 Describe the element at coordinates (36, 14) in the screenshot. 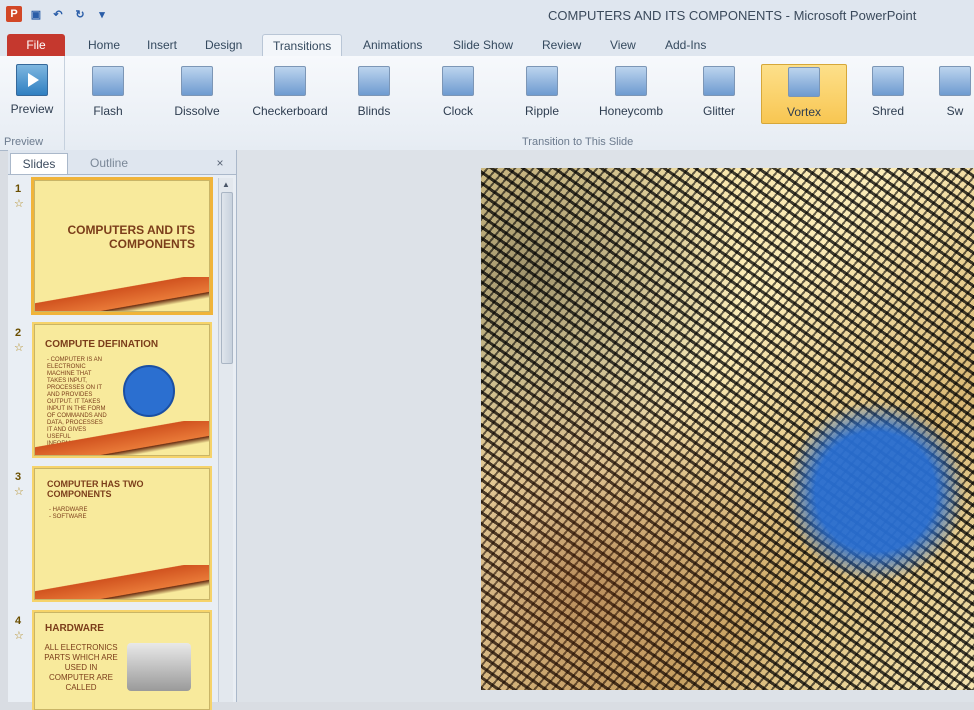

I see `save-icon: ▣` at that location.